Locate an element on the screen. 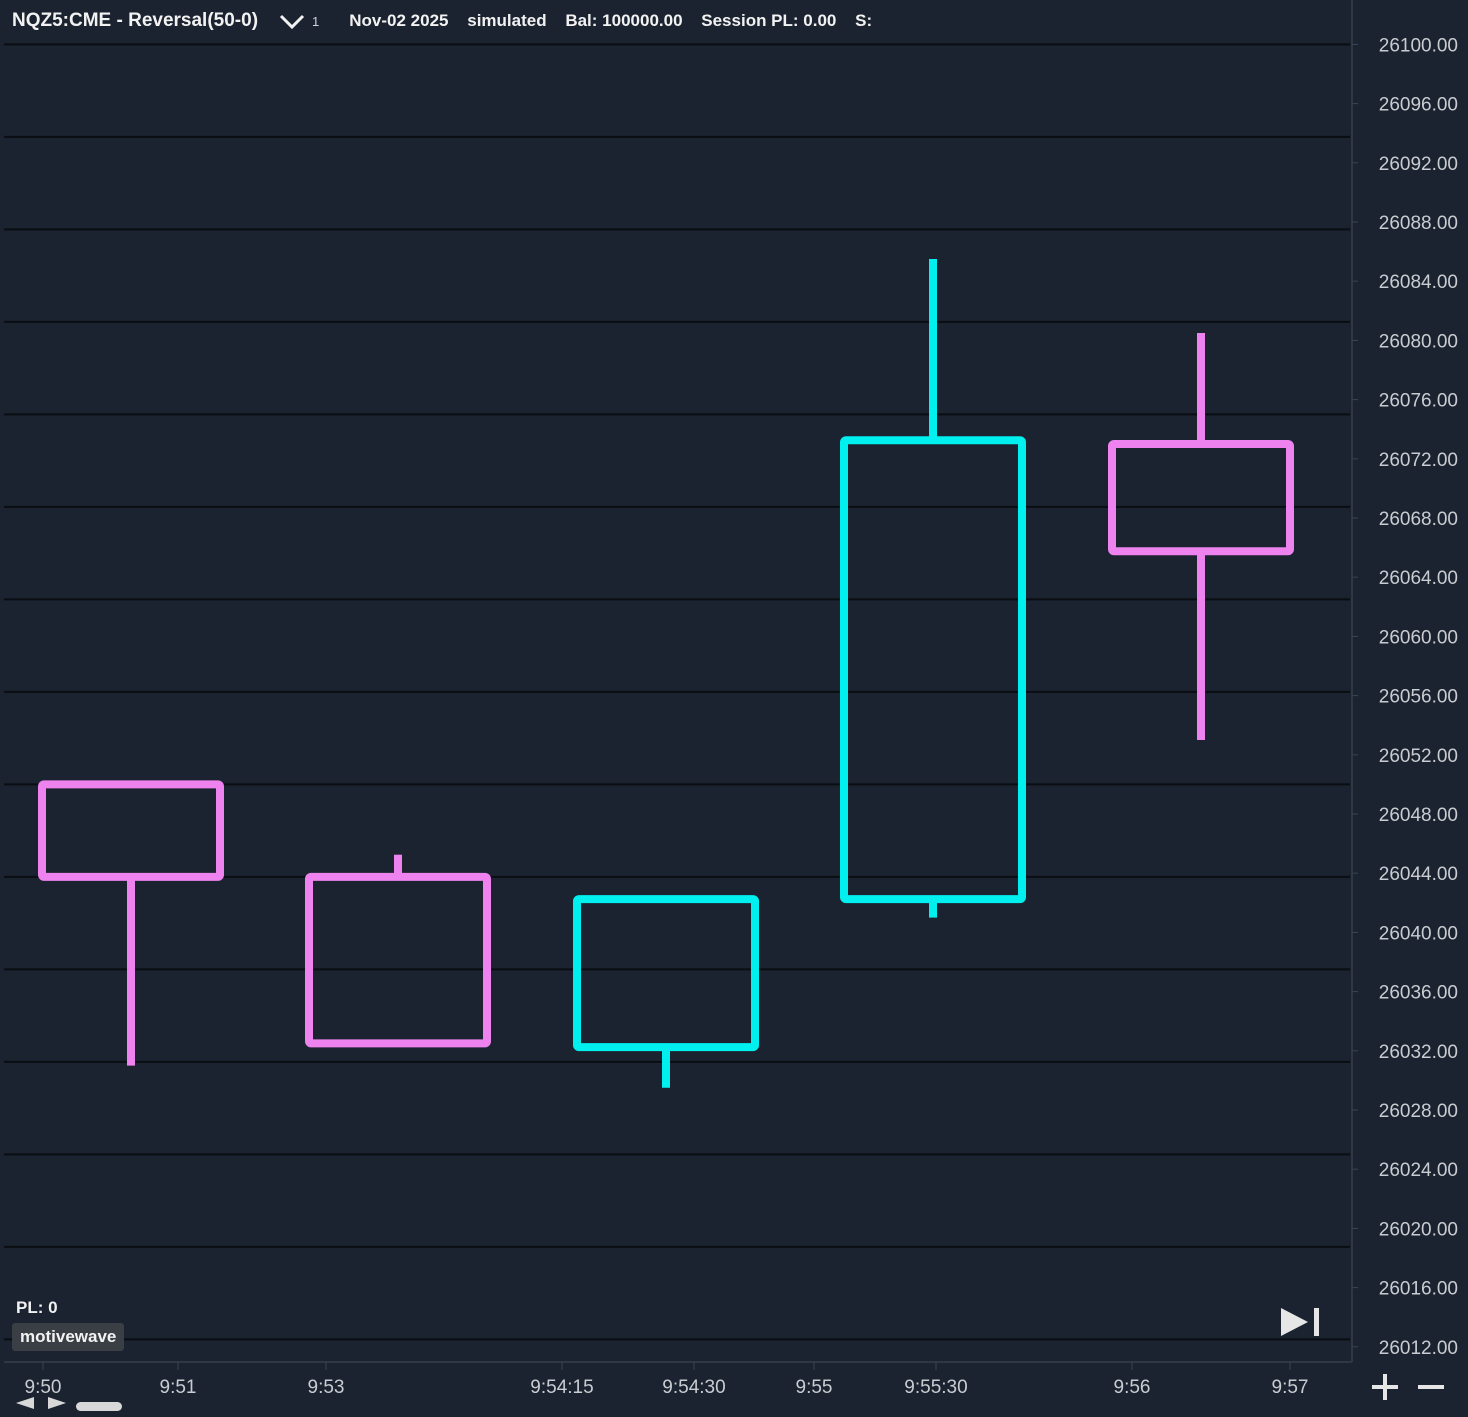 The height and width of the screenshot is (1417, 1468). price-tick-label: 26036.00 is located at coordinates (1418, 993).